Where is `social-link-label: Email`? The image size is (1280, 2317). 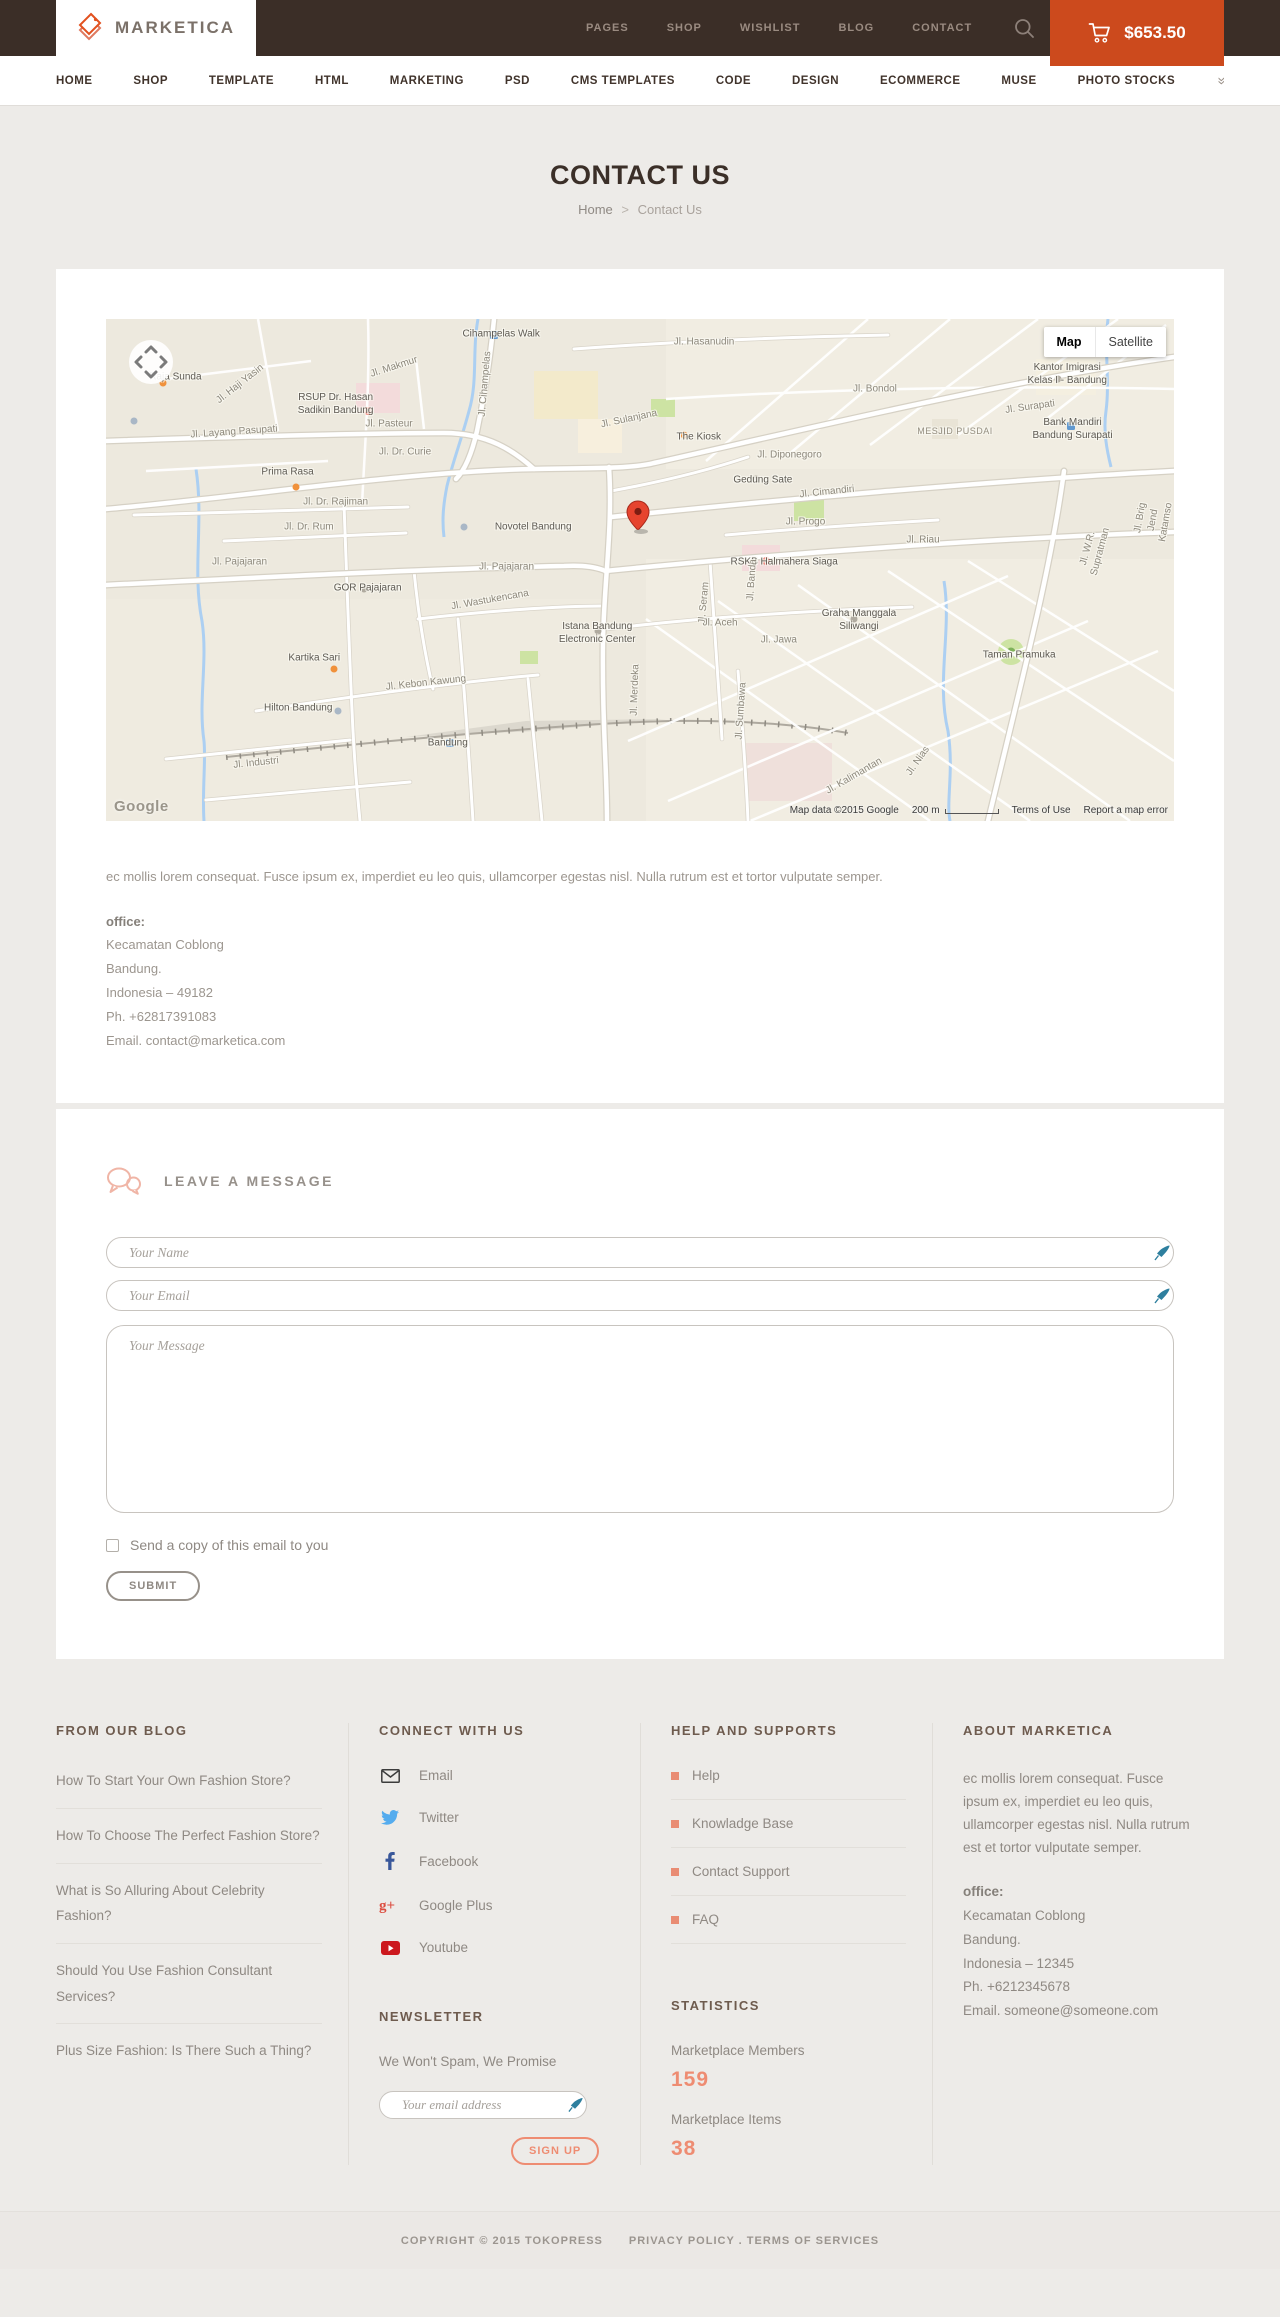
social-link-label: Email is located at coordinates (436, 1776).